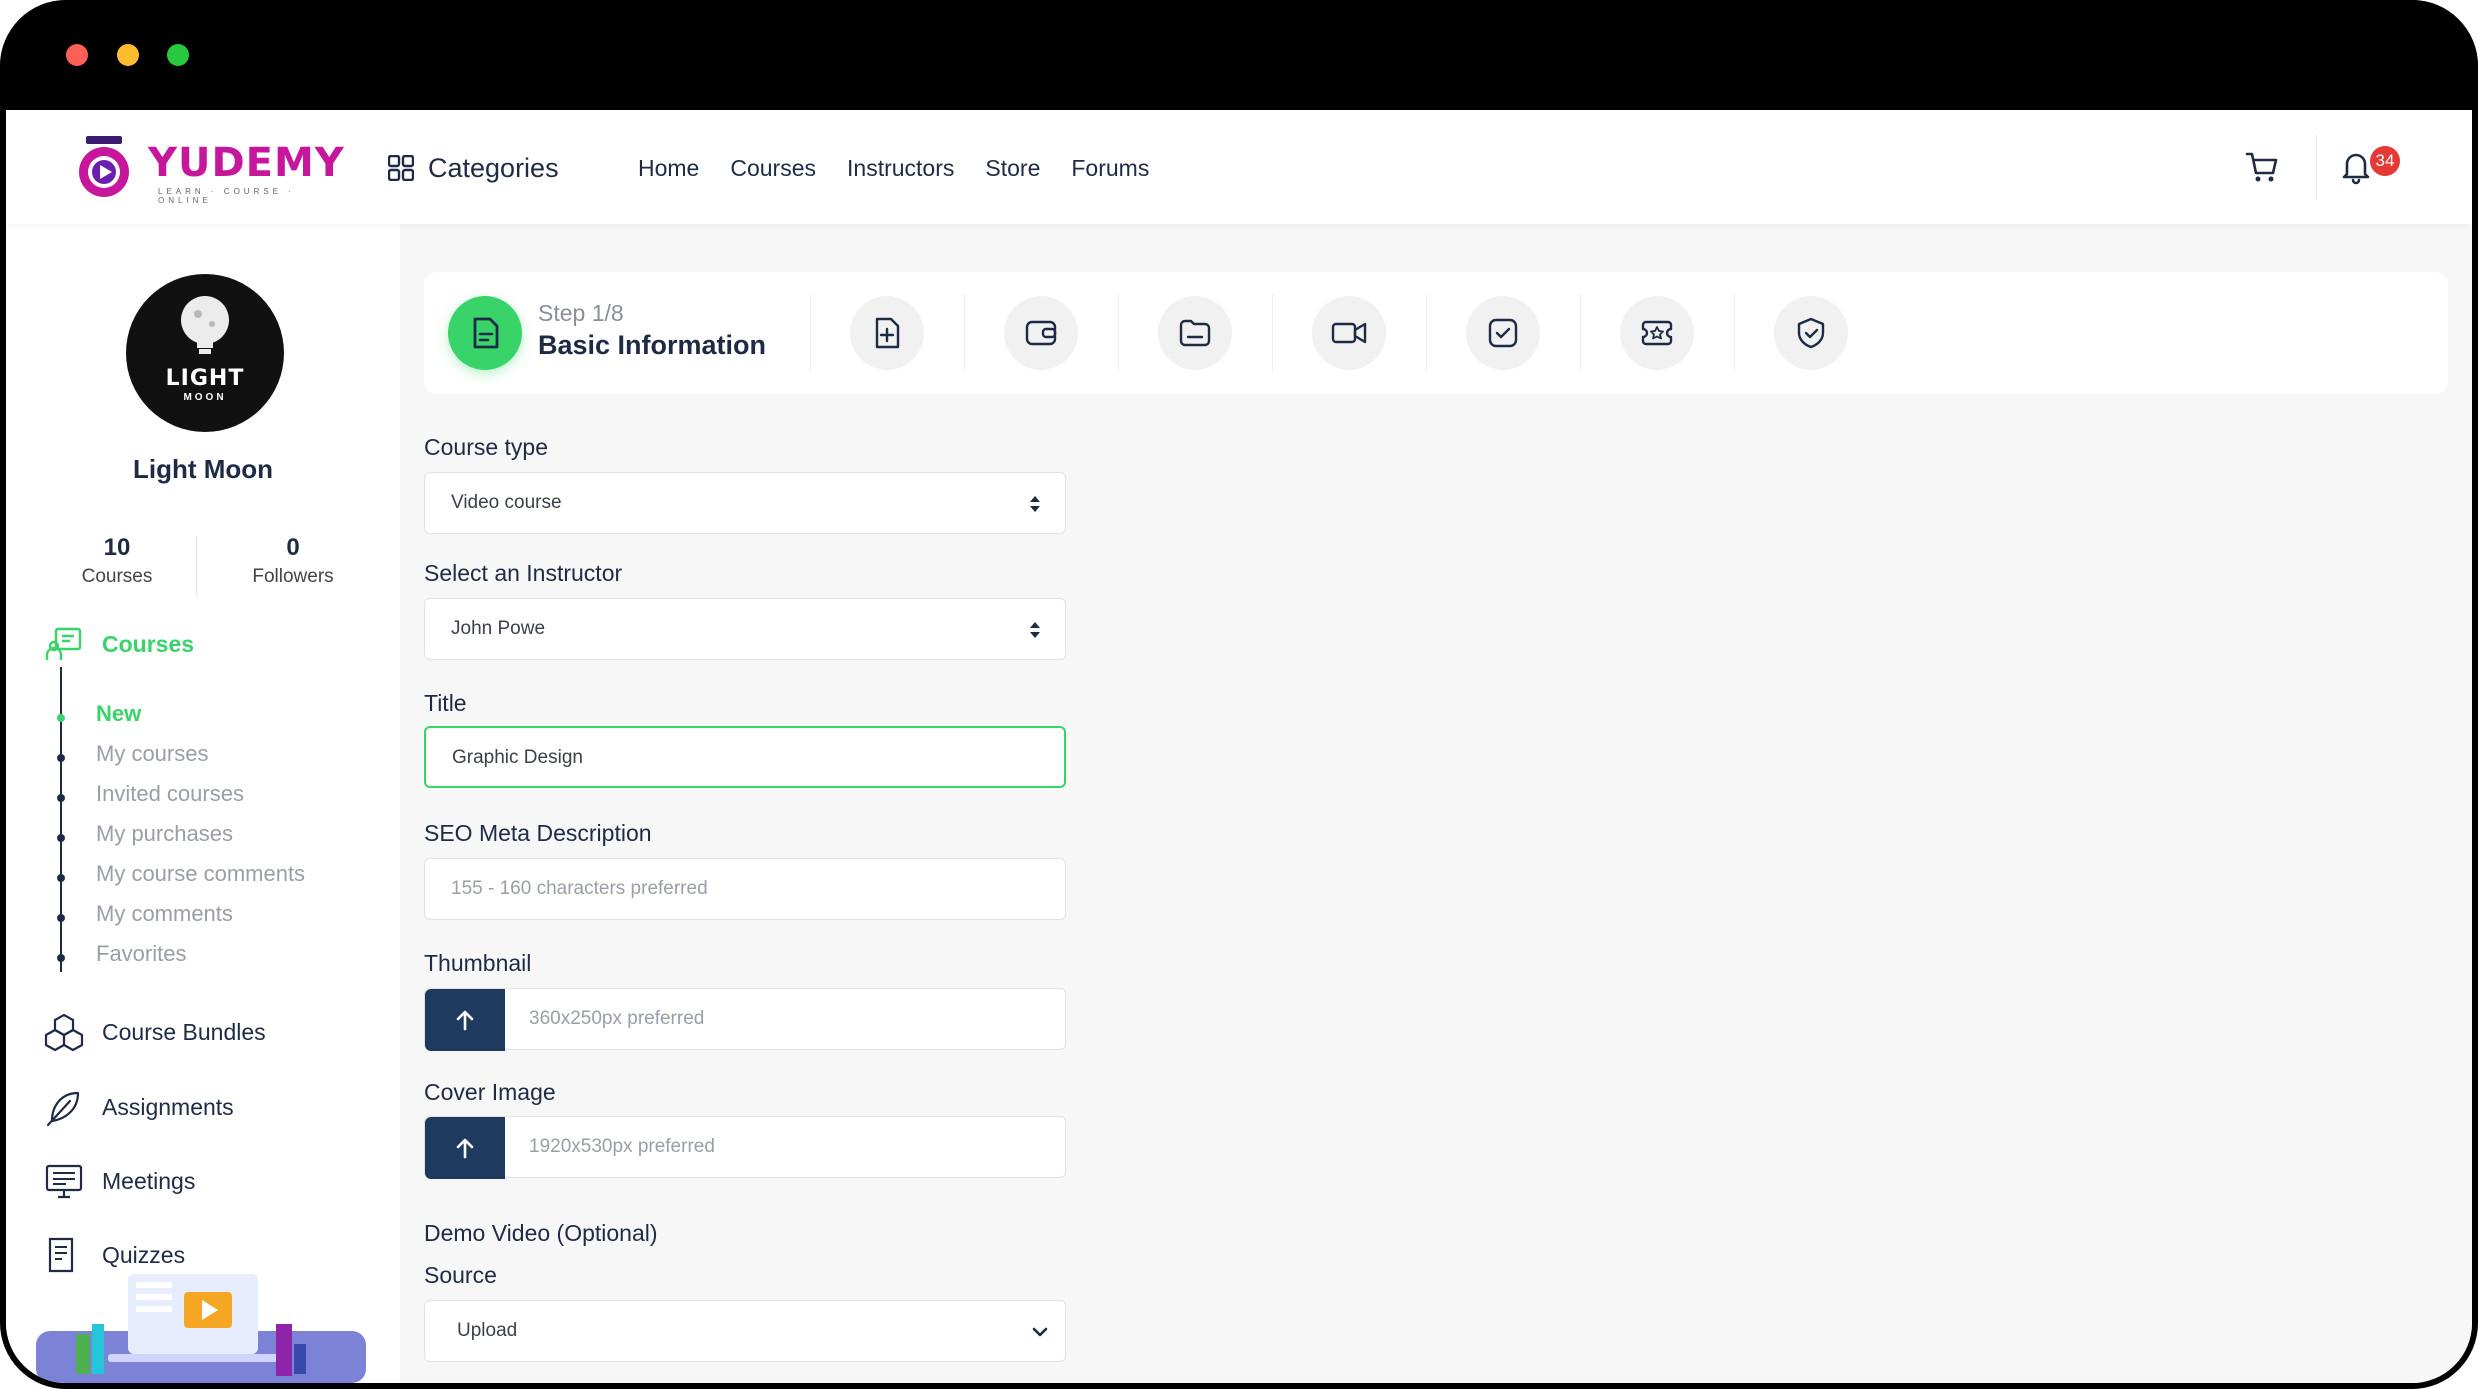 This screenshot has width=2478, height=1389. Describe the element at coordinates (745, 1147) in the screenshot. I see `cover-image-input: 1920x530px preferred` at that location.